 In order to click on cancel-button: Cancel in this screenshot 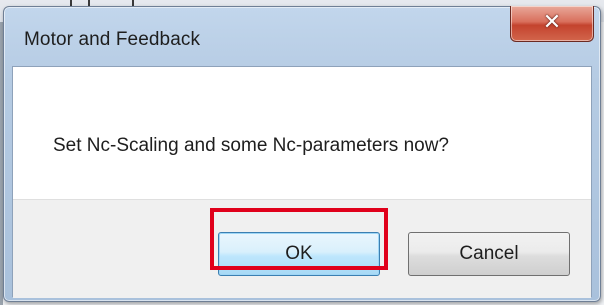, I will do `click(489, 254)`.